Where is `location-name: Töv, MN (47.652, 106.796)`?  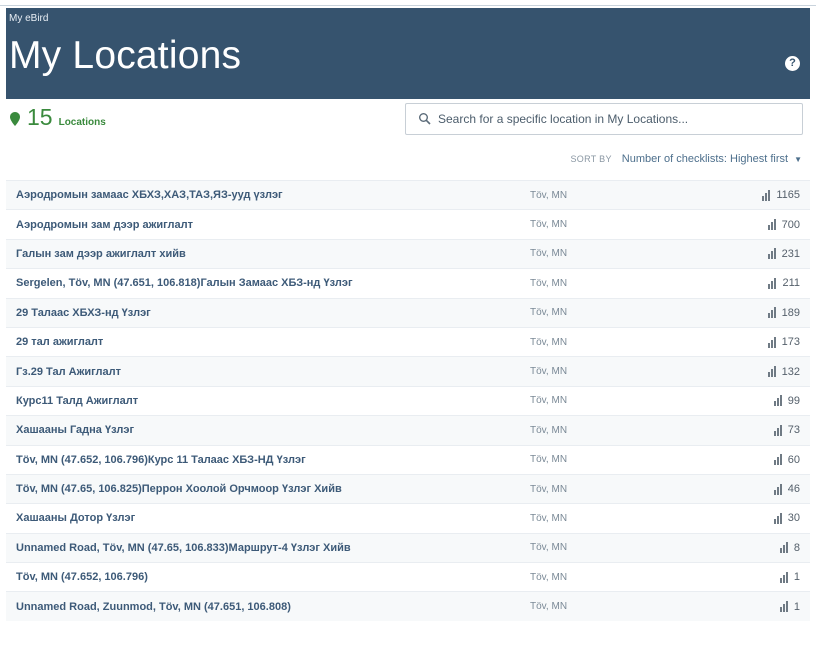
location-name: Töv, MN (47.652, 106.796) is located at coordinates (268, 577).